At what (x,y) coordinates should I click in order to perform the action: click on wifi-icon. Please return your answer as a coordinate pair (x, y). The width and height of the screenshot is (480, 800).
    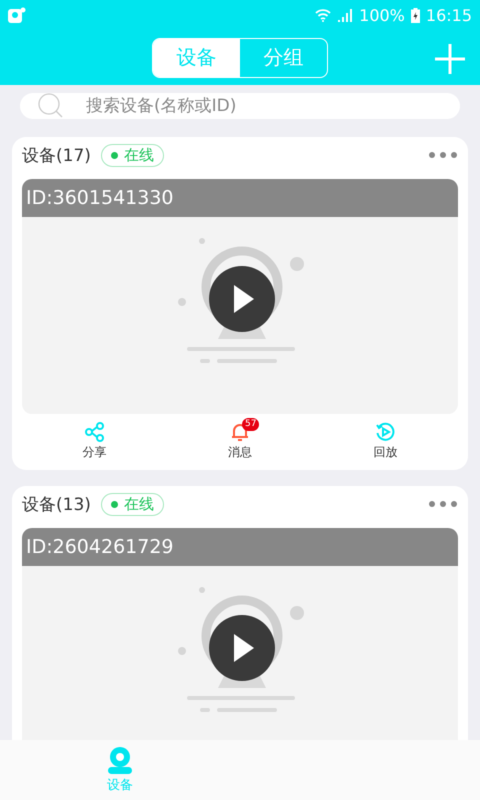
    Looking at the image, I should click on (323, 15).